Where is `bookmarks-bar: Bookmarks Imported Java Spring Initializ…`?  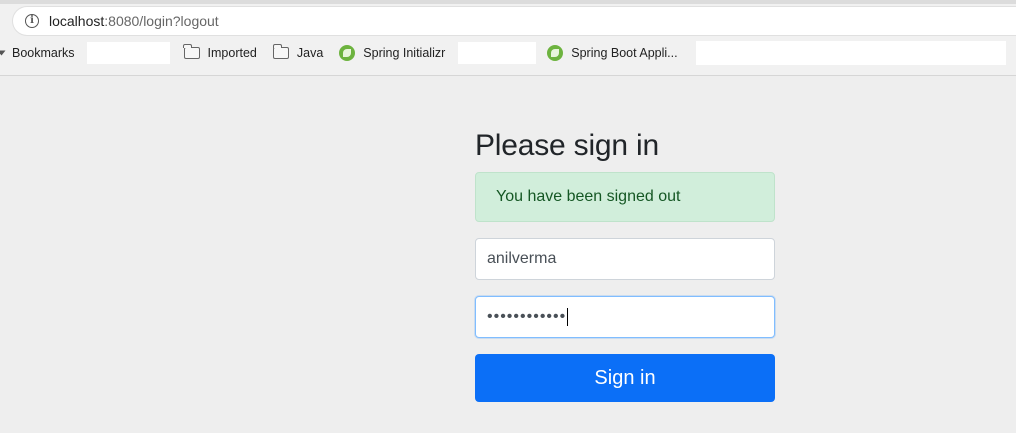
bookmarks-bar: Bookmarks Imported Java Spring Initializ… is located at coordinates (508, 53).